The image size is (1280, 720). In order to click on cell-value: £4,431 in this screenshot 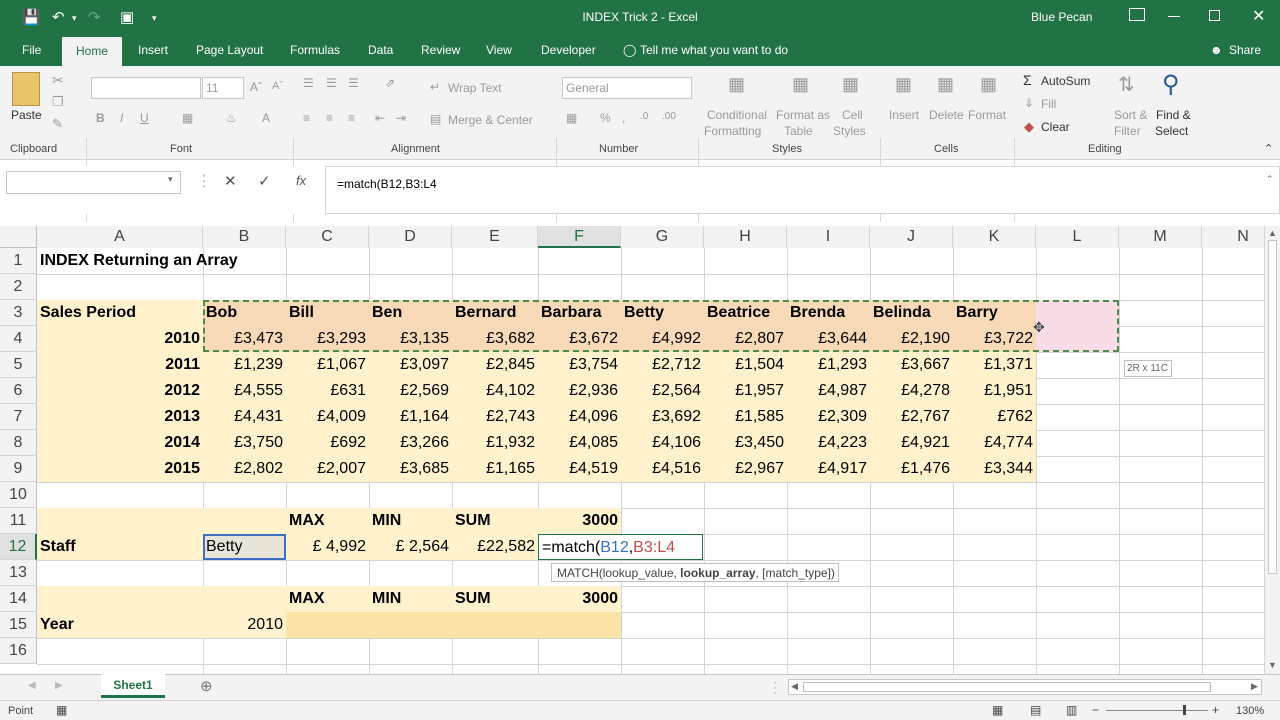, I will do `click(244, 417)`.